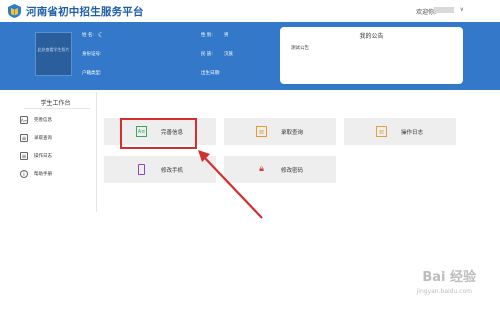 Image resolution: width=500 pixels, height=316 pixels. I want to click on baidu-watermark-url: jingyan.baidu.com, so click(444, 291).